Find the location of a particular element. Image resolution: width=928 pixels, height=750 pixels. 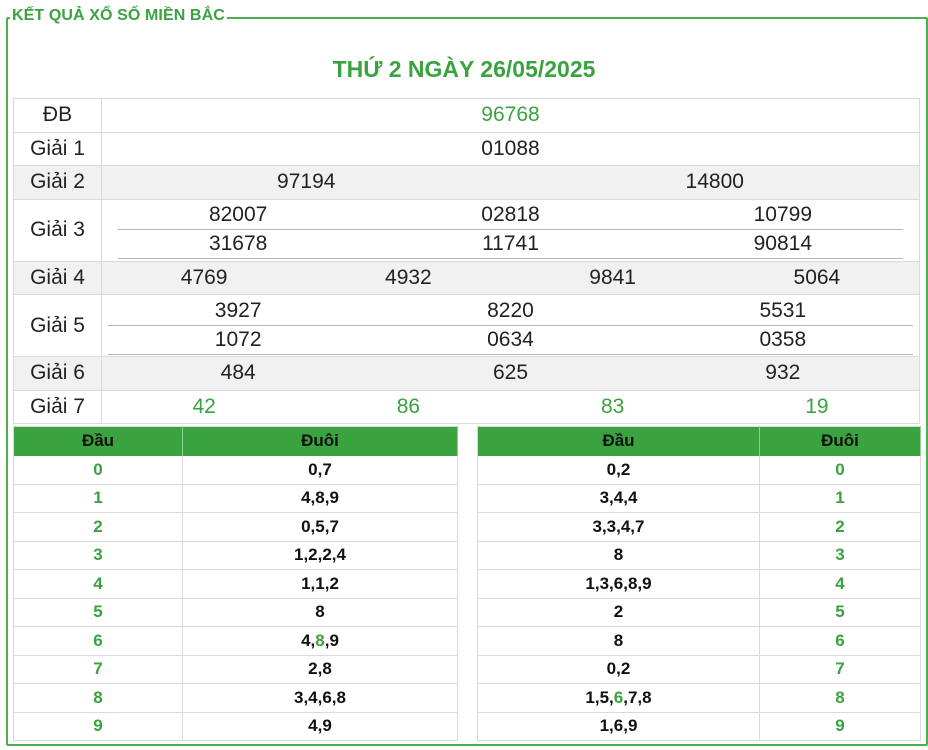

prize-number: 484 is located at coordinates (238, 373).